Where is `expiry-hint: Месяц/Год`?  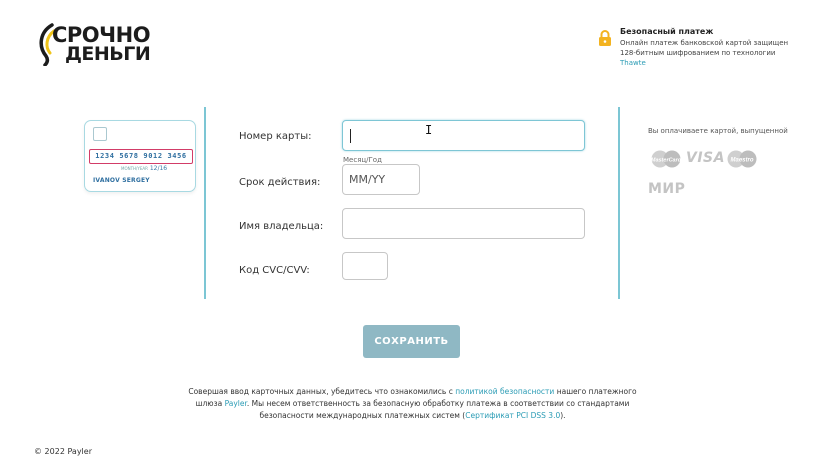
expiry-hint: Месяц/Год is located at coordinates (362, 160).